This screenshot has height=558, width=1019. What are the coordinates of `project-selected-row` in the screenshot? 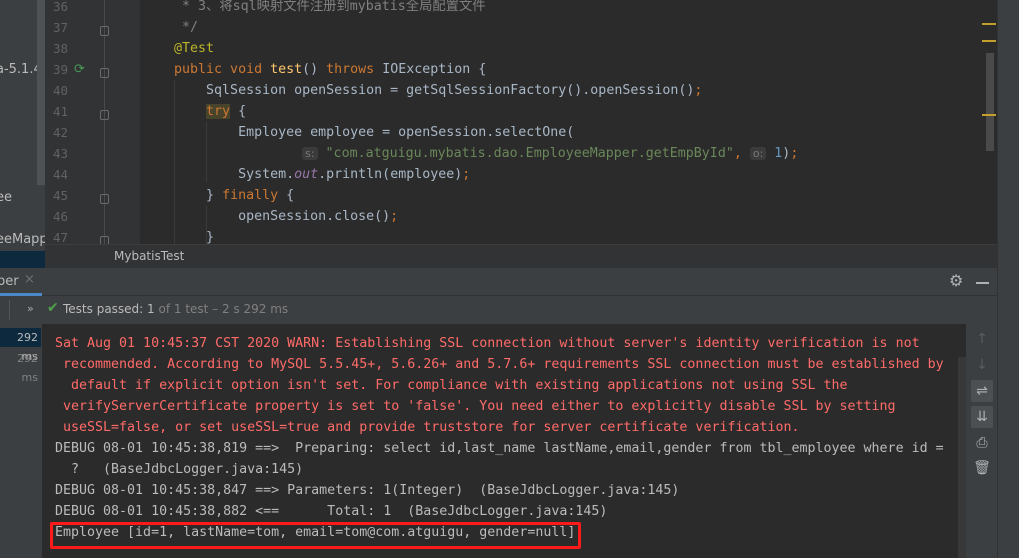 It's located at (22, 259).